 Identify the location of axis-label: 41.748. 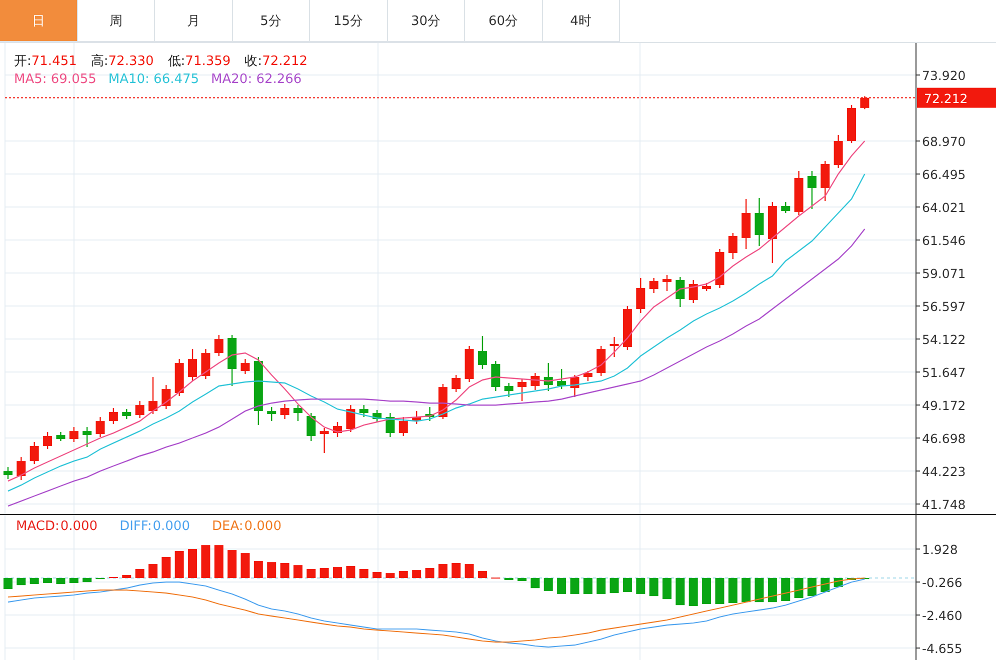
(944, 504).